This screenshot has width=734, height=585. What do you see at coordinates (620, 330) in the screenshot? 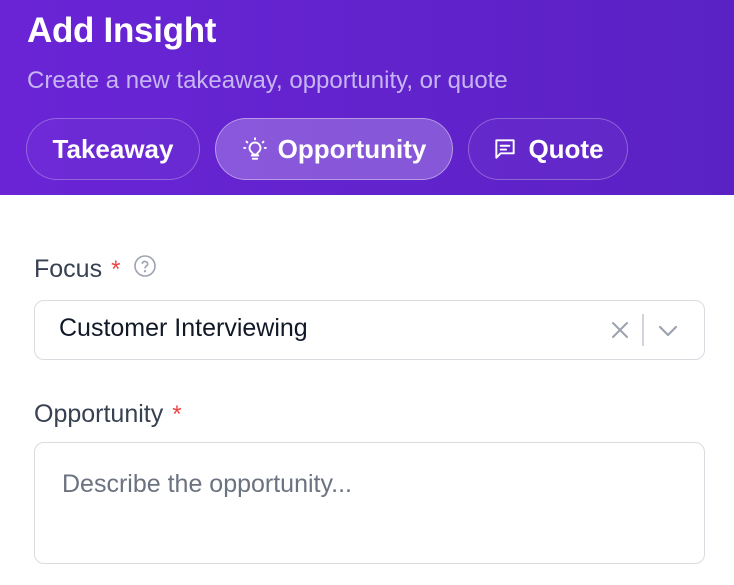
I see `clear-icon` at bounding box center [620, 330].